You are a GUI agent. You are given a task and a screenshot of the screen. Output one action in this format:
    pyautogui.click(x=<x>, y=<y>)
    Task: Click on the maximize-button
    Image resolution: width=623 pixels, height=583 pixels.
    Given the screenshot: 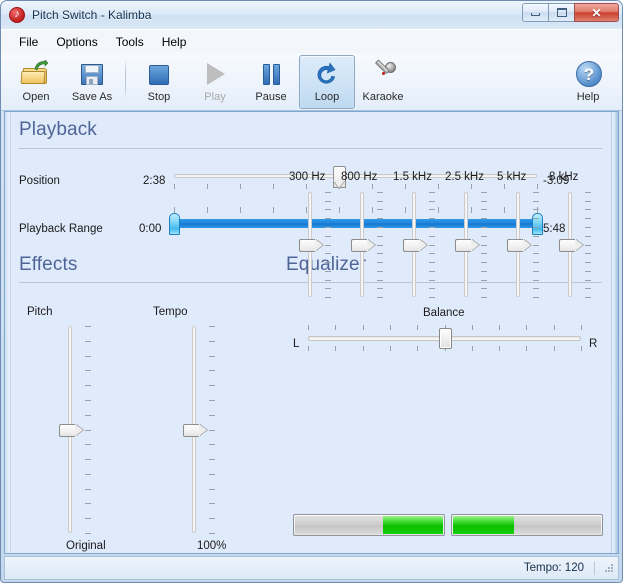 What is the action you would take?
    pyautogui.click(x=561, y=12)
    